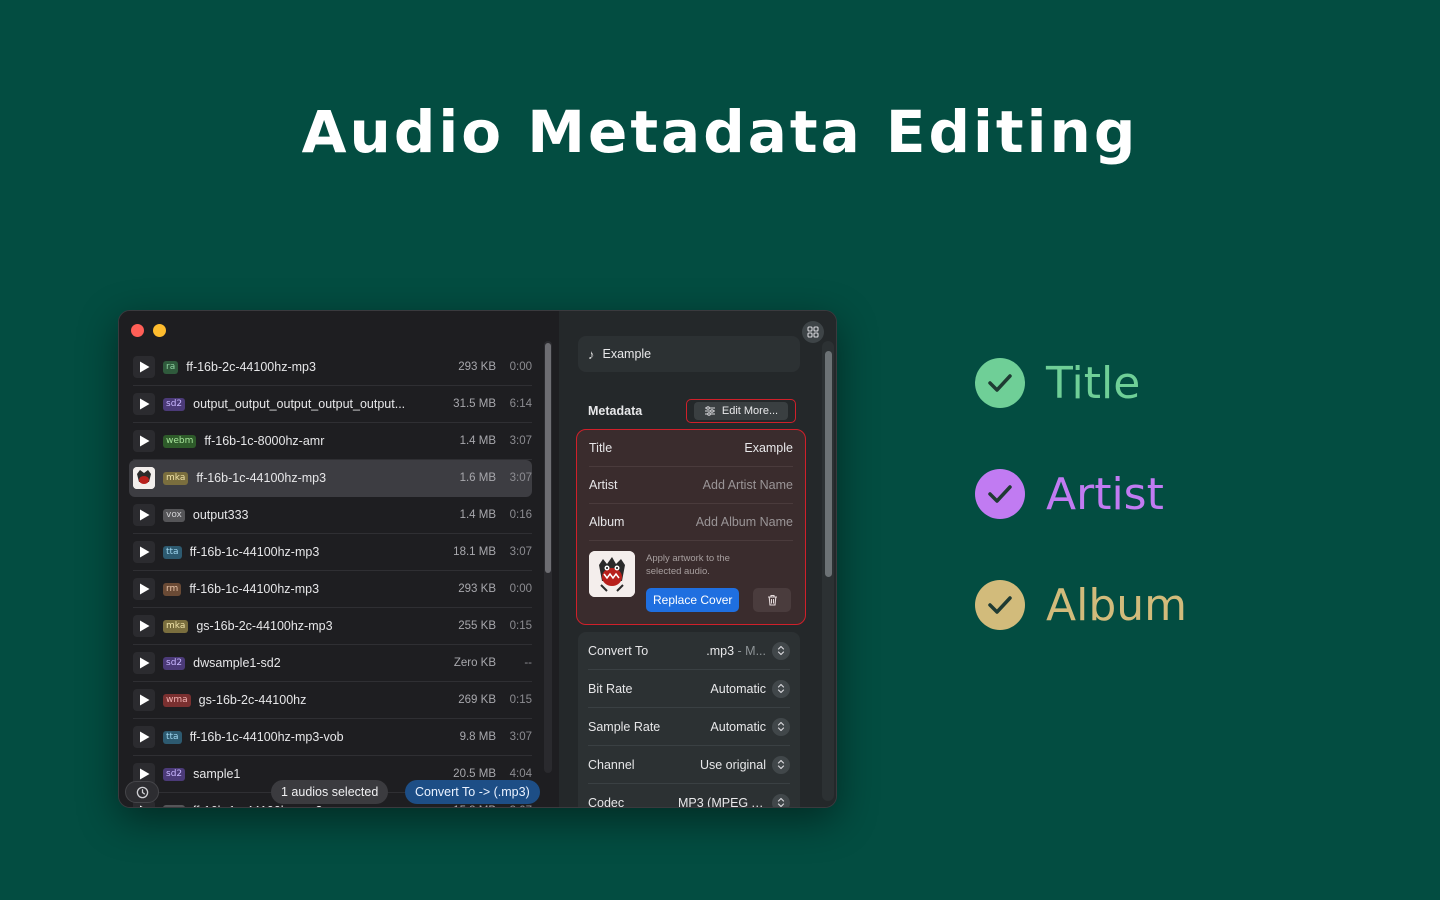 The height and width of the screenshot is (900, 1440). What do you see at coordinates (174, 404) in the screenshot?
I see `format-badge: sd2` at bounding box center [174, 404].